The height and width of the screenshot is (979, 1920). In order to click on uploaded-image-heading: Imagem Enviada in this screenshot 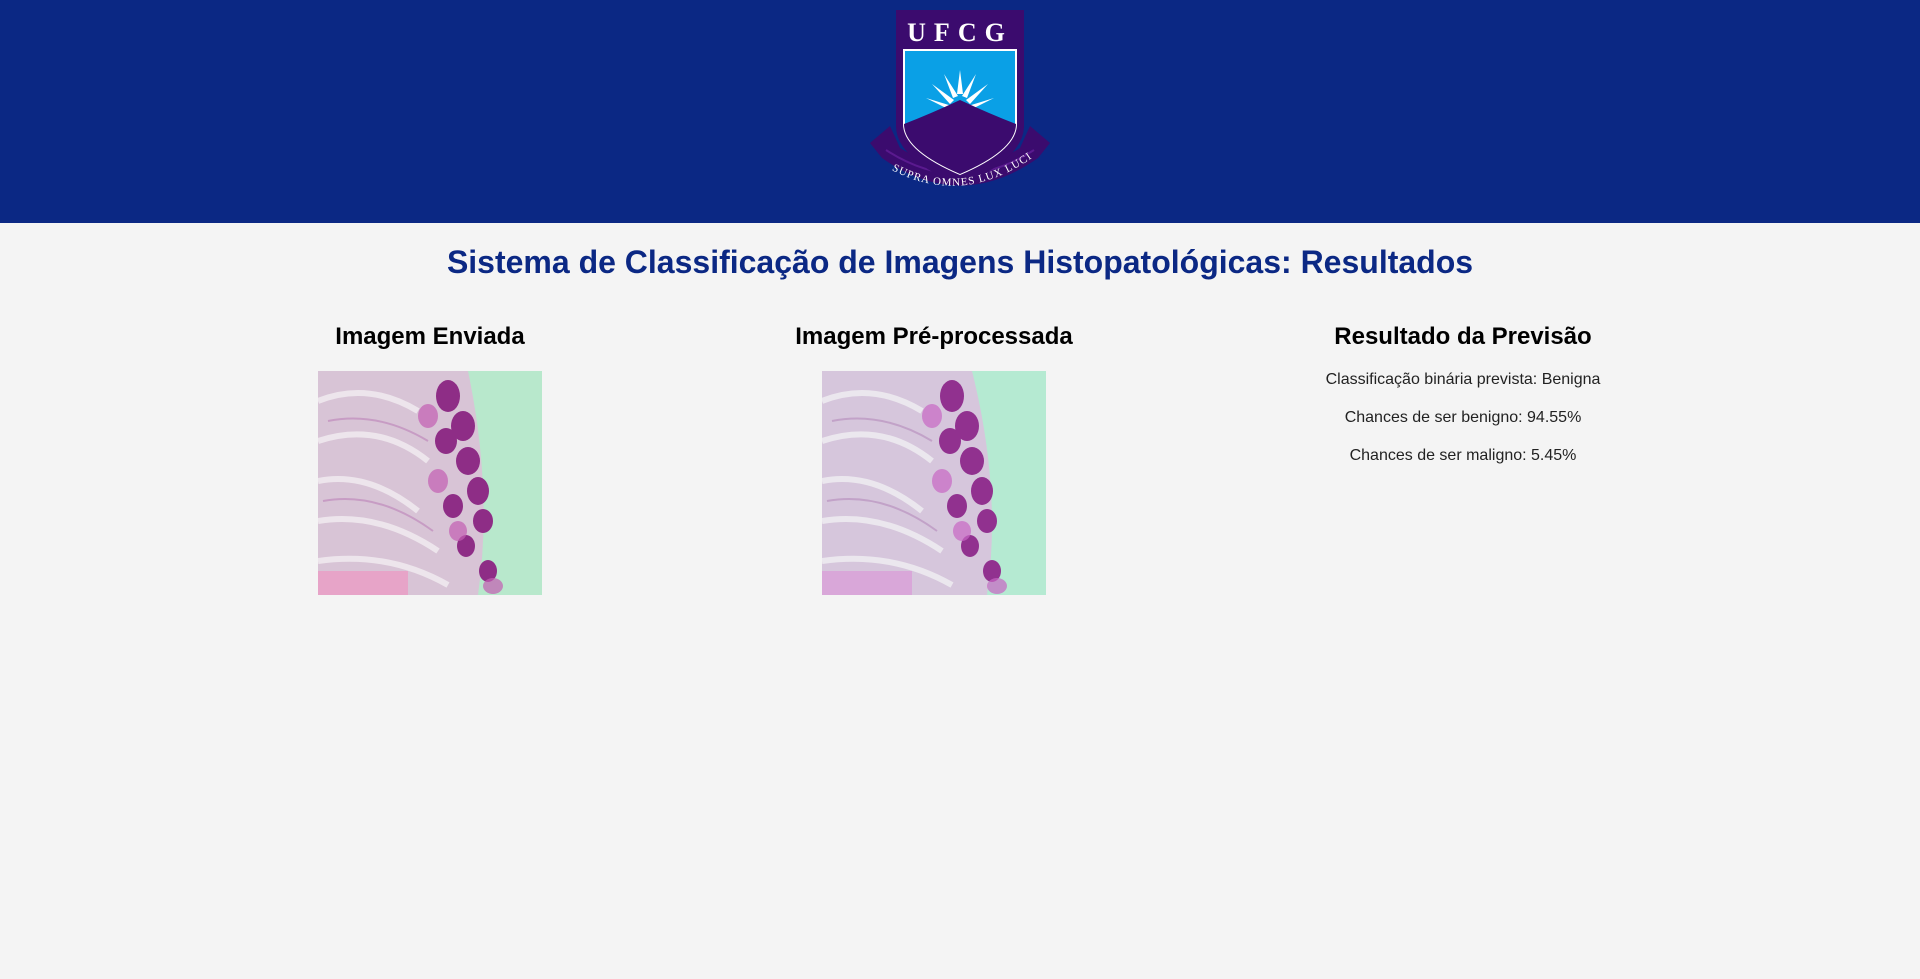, I will do `click(430, 336)`.